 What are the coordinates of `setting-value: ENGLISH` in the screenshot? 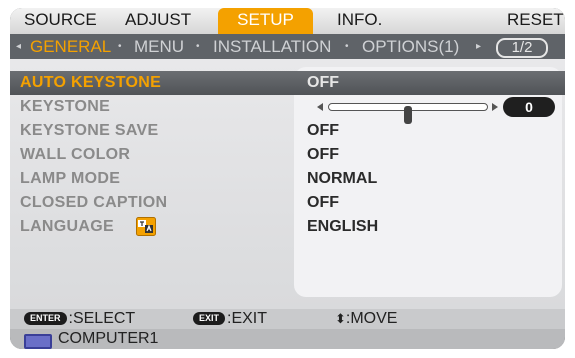 It's located at (343, 226).